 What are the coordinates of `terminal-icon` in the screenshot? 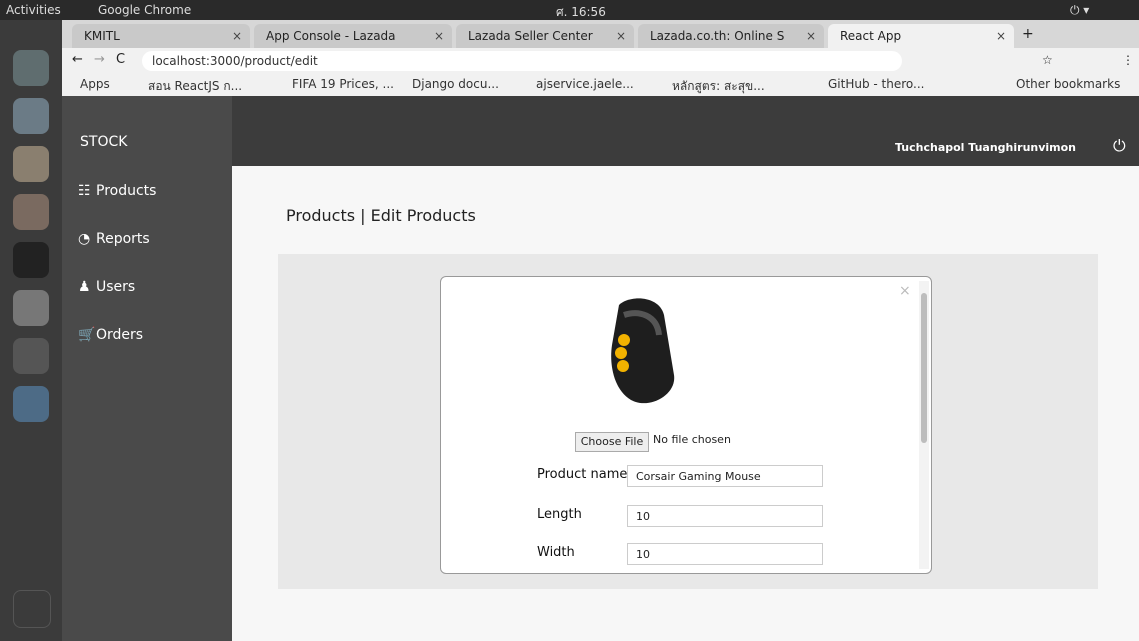 It's located at (31, 260).